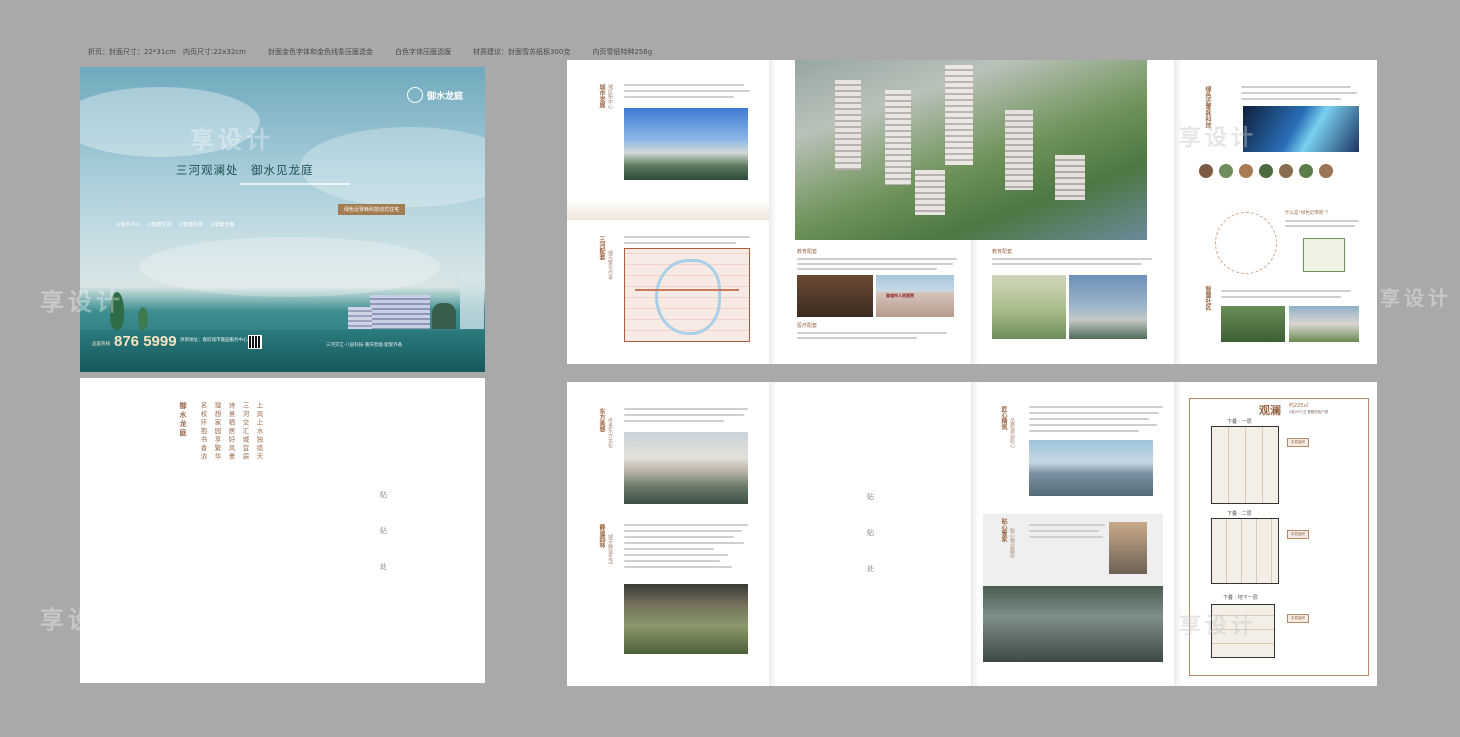 This screenshot has height=737, width=1460. Describe the element at coordinates (915, 296) in the screenshot. I see `hospital-photo: 晋城市人民医院` at that location.